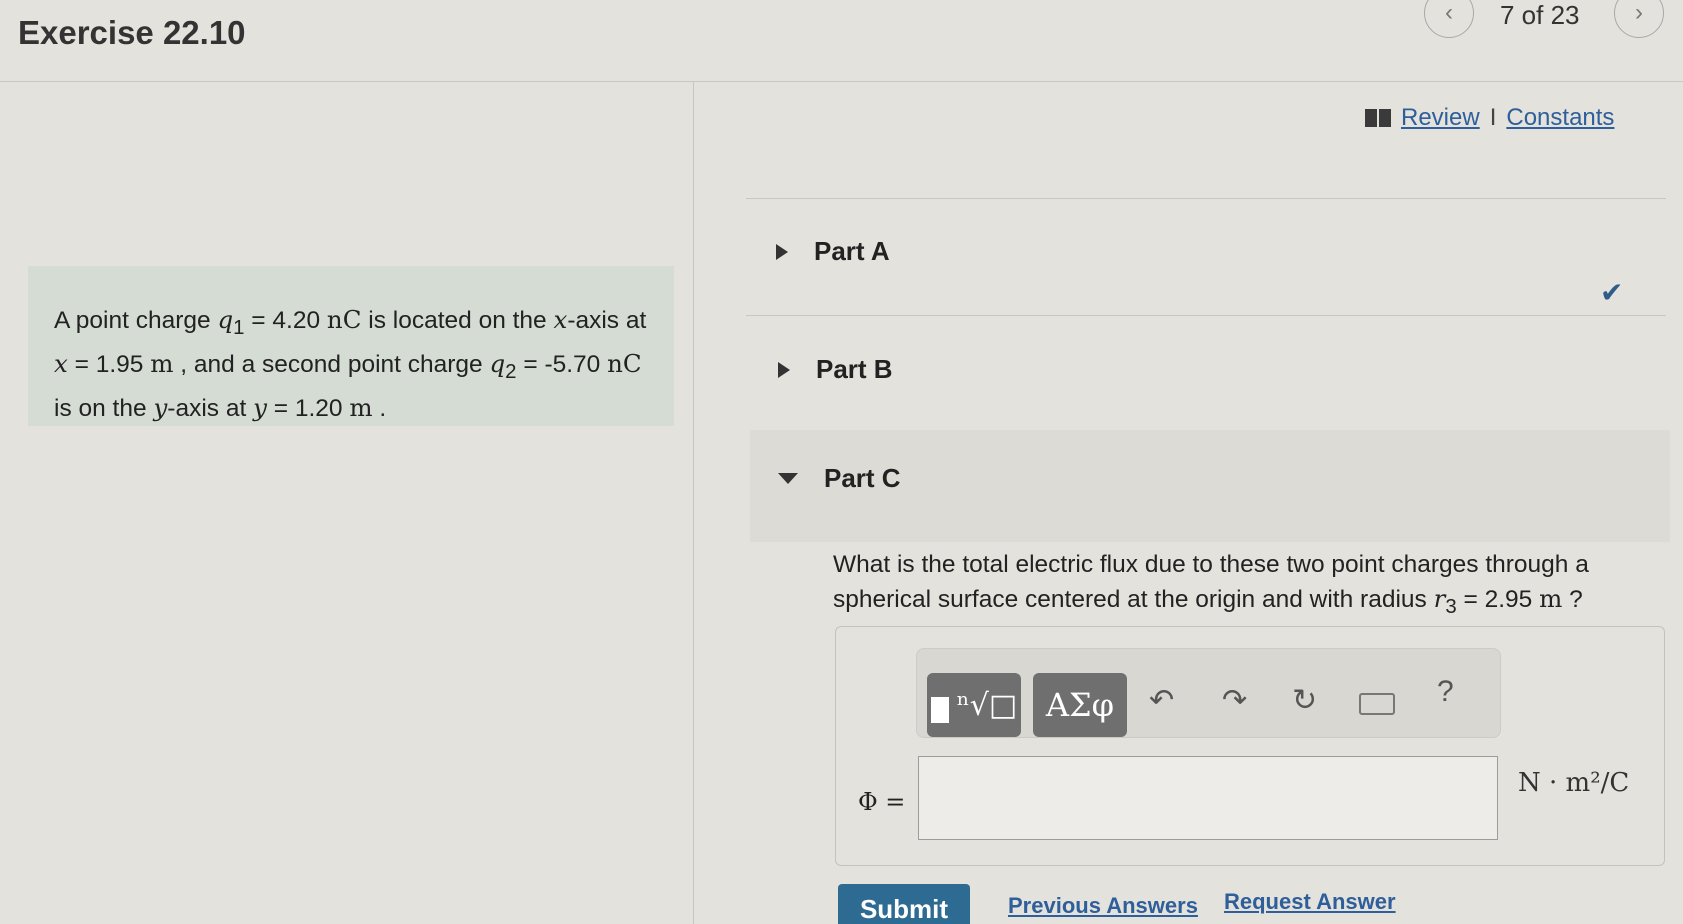 The height and width of the screenshot is (924, 1683). I want to click on part-b-label: Part B, so click(854, 369).